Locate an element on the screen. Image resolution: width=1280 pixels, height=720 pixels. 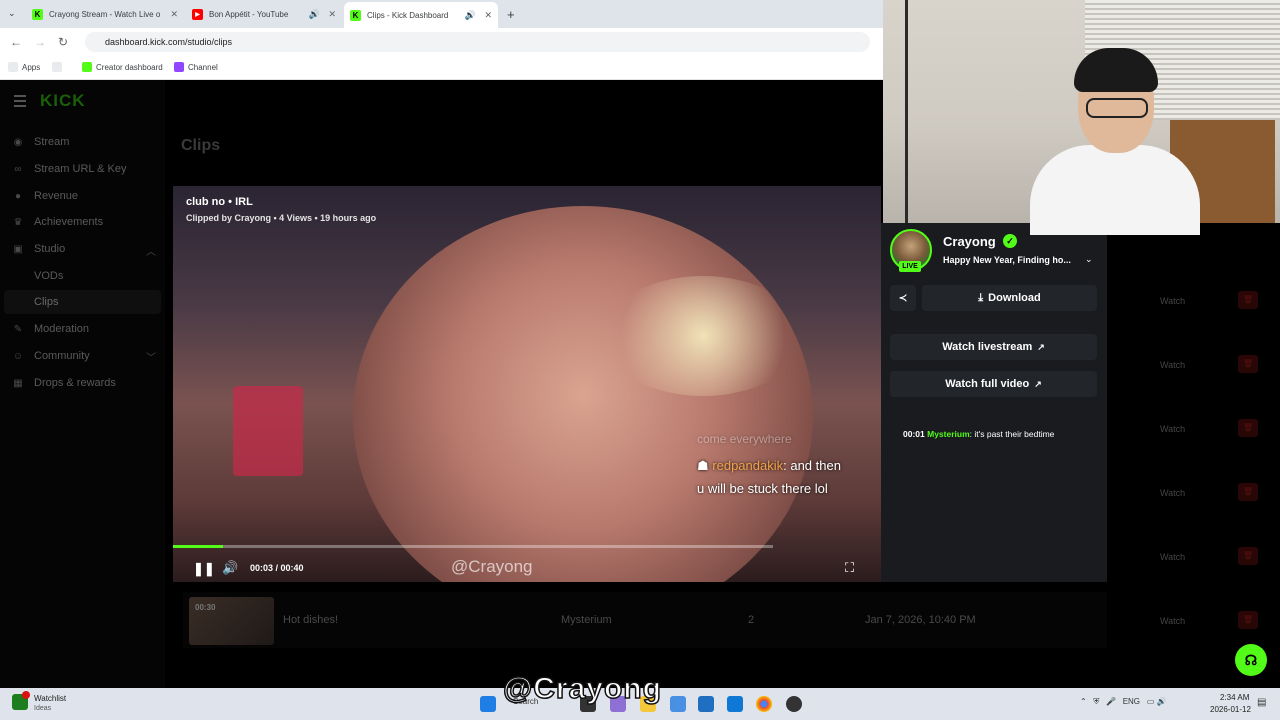
chevron-down-icon: ﹀ is located at coordinates (151, 356).